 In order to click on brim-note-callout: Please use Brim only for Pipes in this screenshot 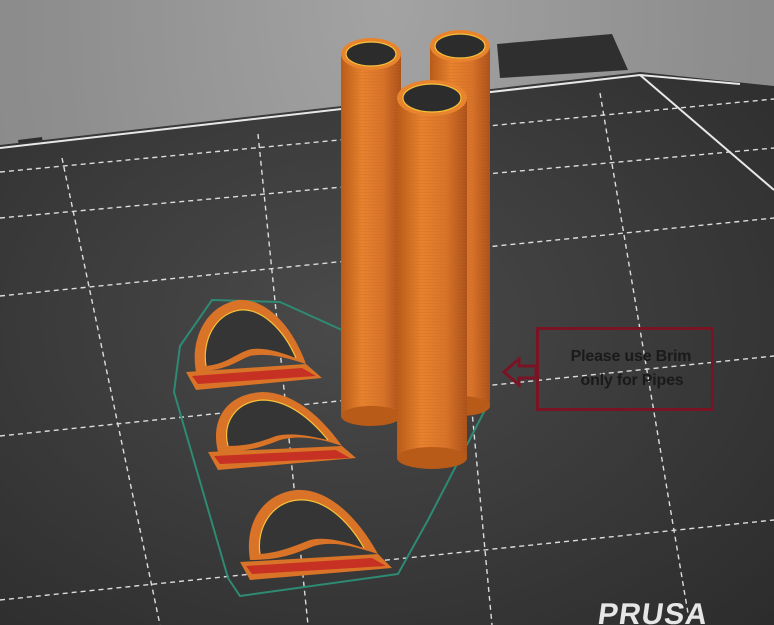, I will do `click(625, 369)`.